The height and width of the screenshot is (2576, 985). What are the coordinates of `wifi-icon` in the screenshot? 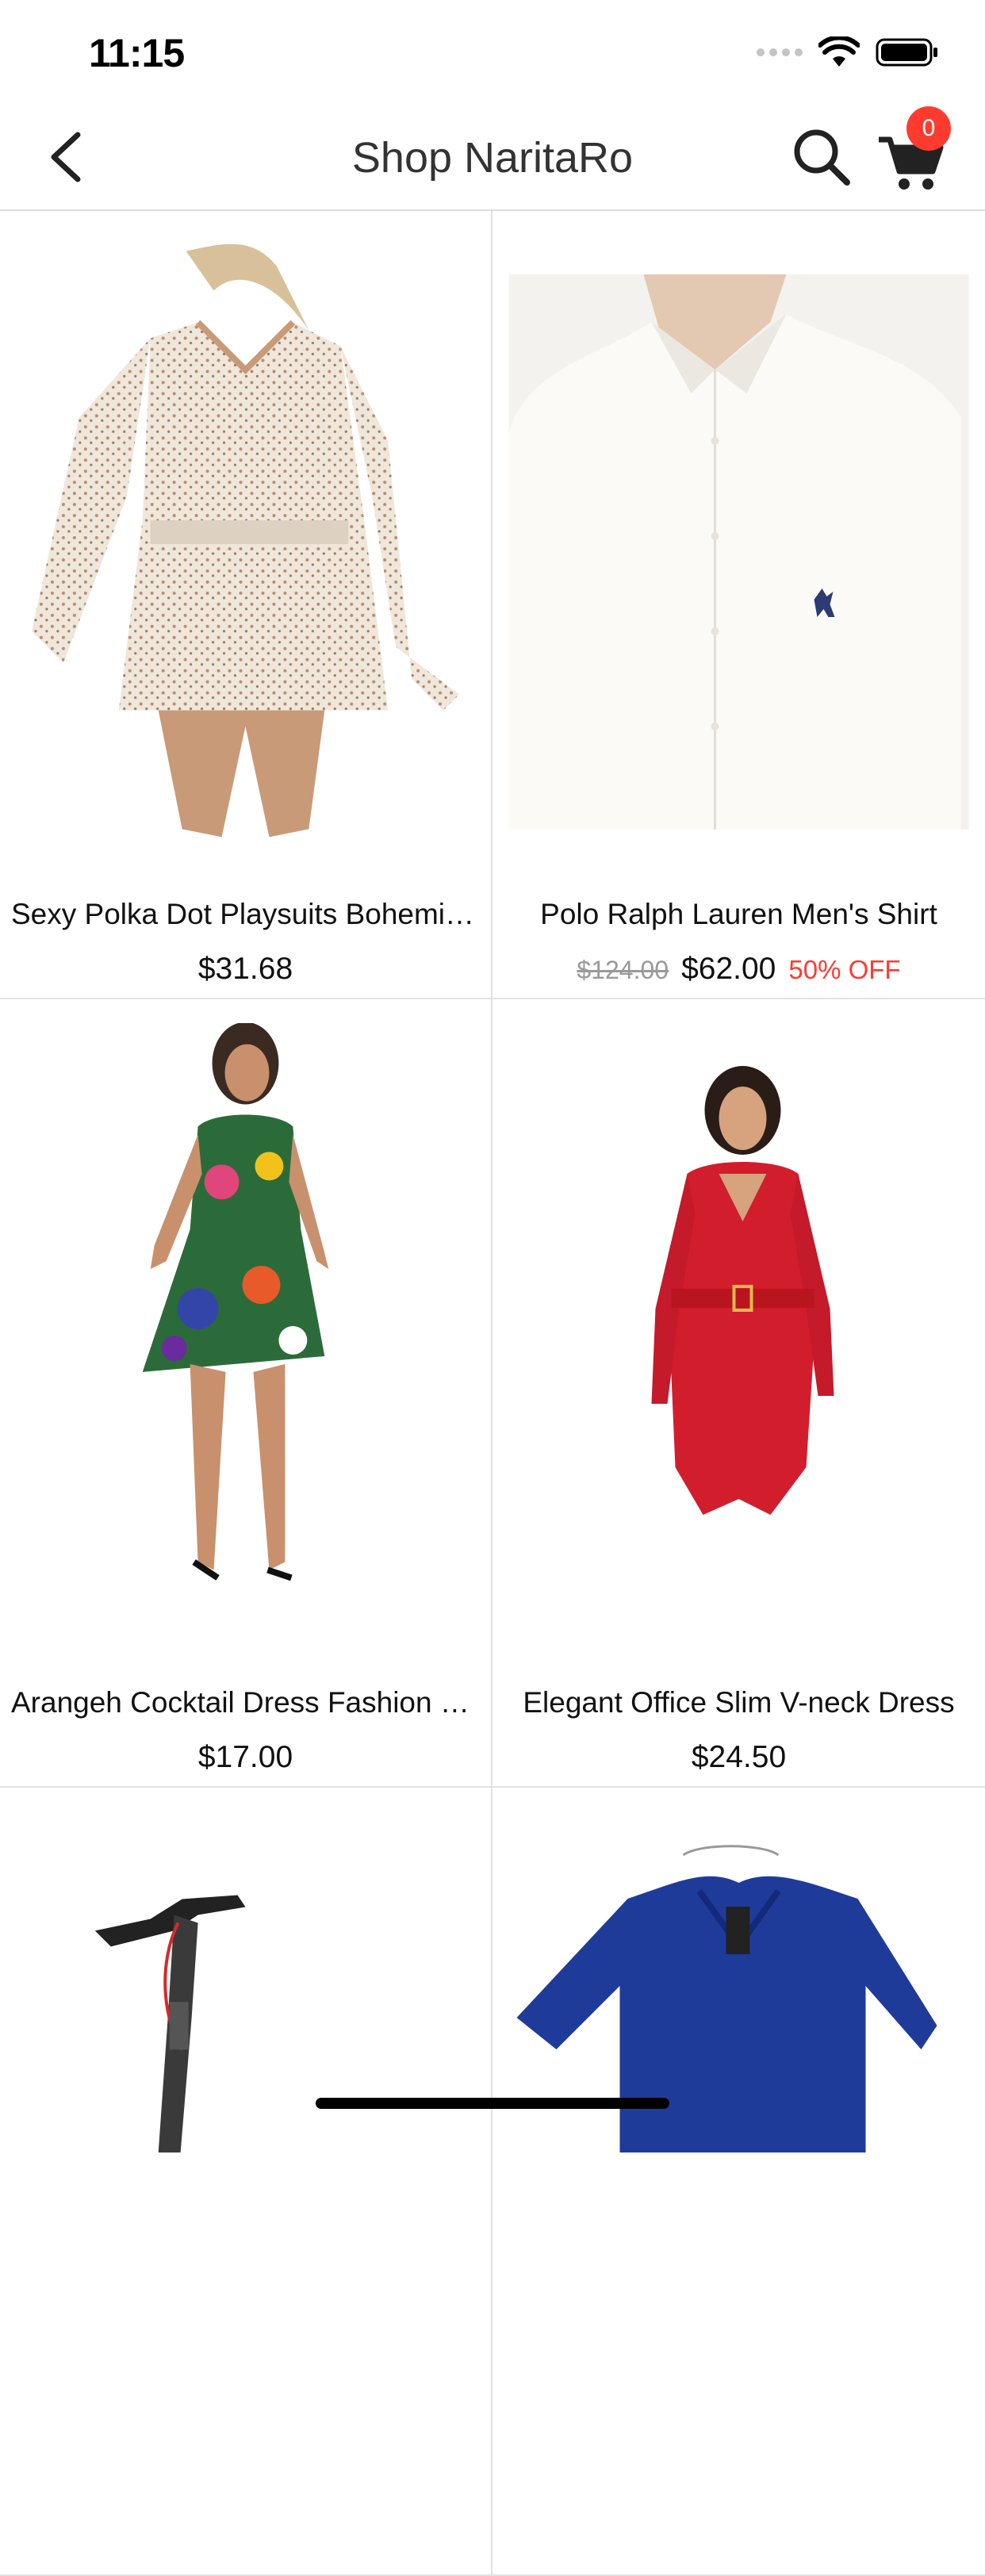 It's located at (839, 52).